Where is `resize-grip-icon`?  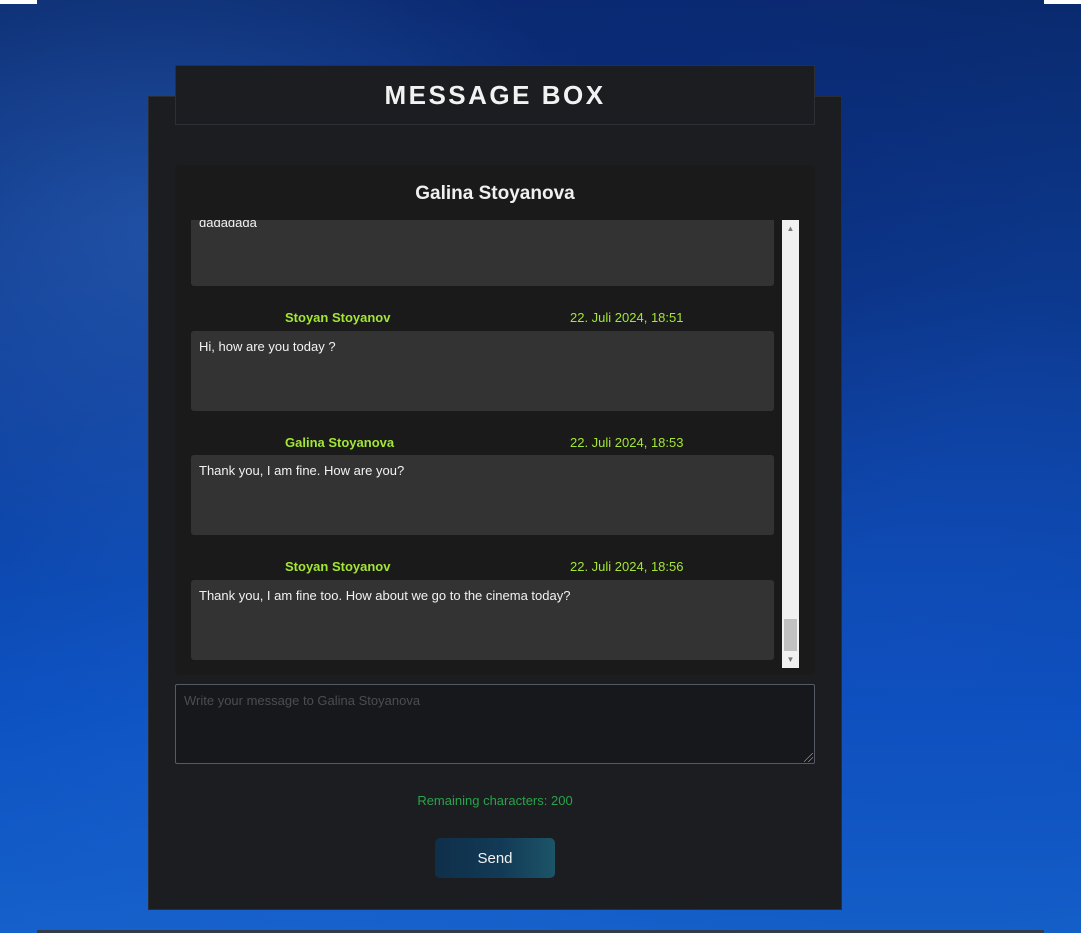 resize-grip-icon is located at coordinates (808, 757).